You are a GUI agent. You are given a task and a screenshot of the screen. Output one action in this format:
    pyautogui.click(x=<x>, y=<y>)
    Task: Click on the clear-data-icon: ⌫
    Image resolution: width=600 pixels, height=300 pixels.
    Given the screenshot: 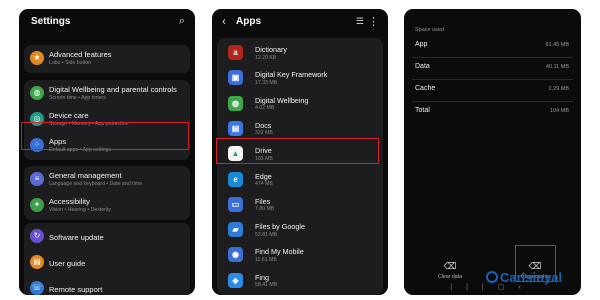 What is the action you would take?
    pyautogui.click(x=450, y=266)
    